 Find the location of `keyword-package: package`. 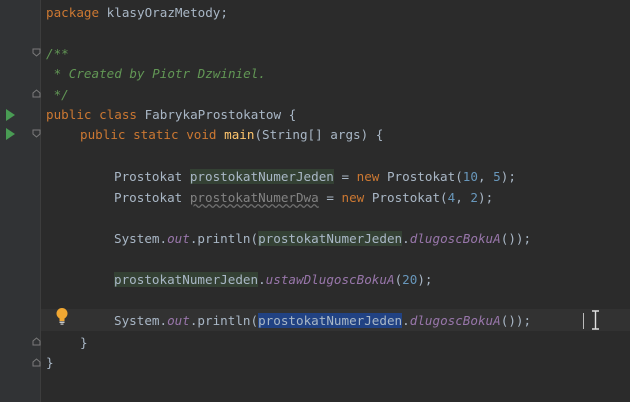

keyword-package: package is located at coordinates (73, 12).